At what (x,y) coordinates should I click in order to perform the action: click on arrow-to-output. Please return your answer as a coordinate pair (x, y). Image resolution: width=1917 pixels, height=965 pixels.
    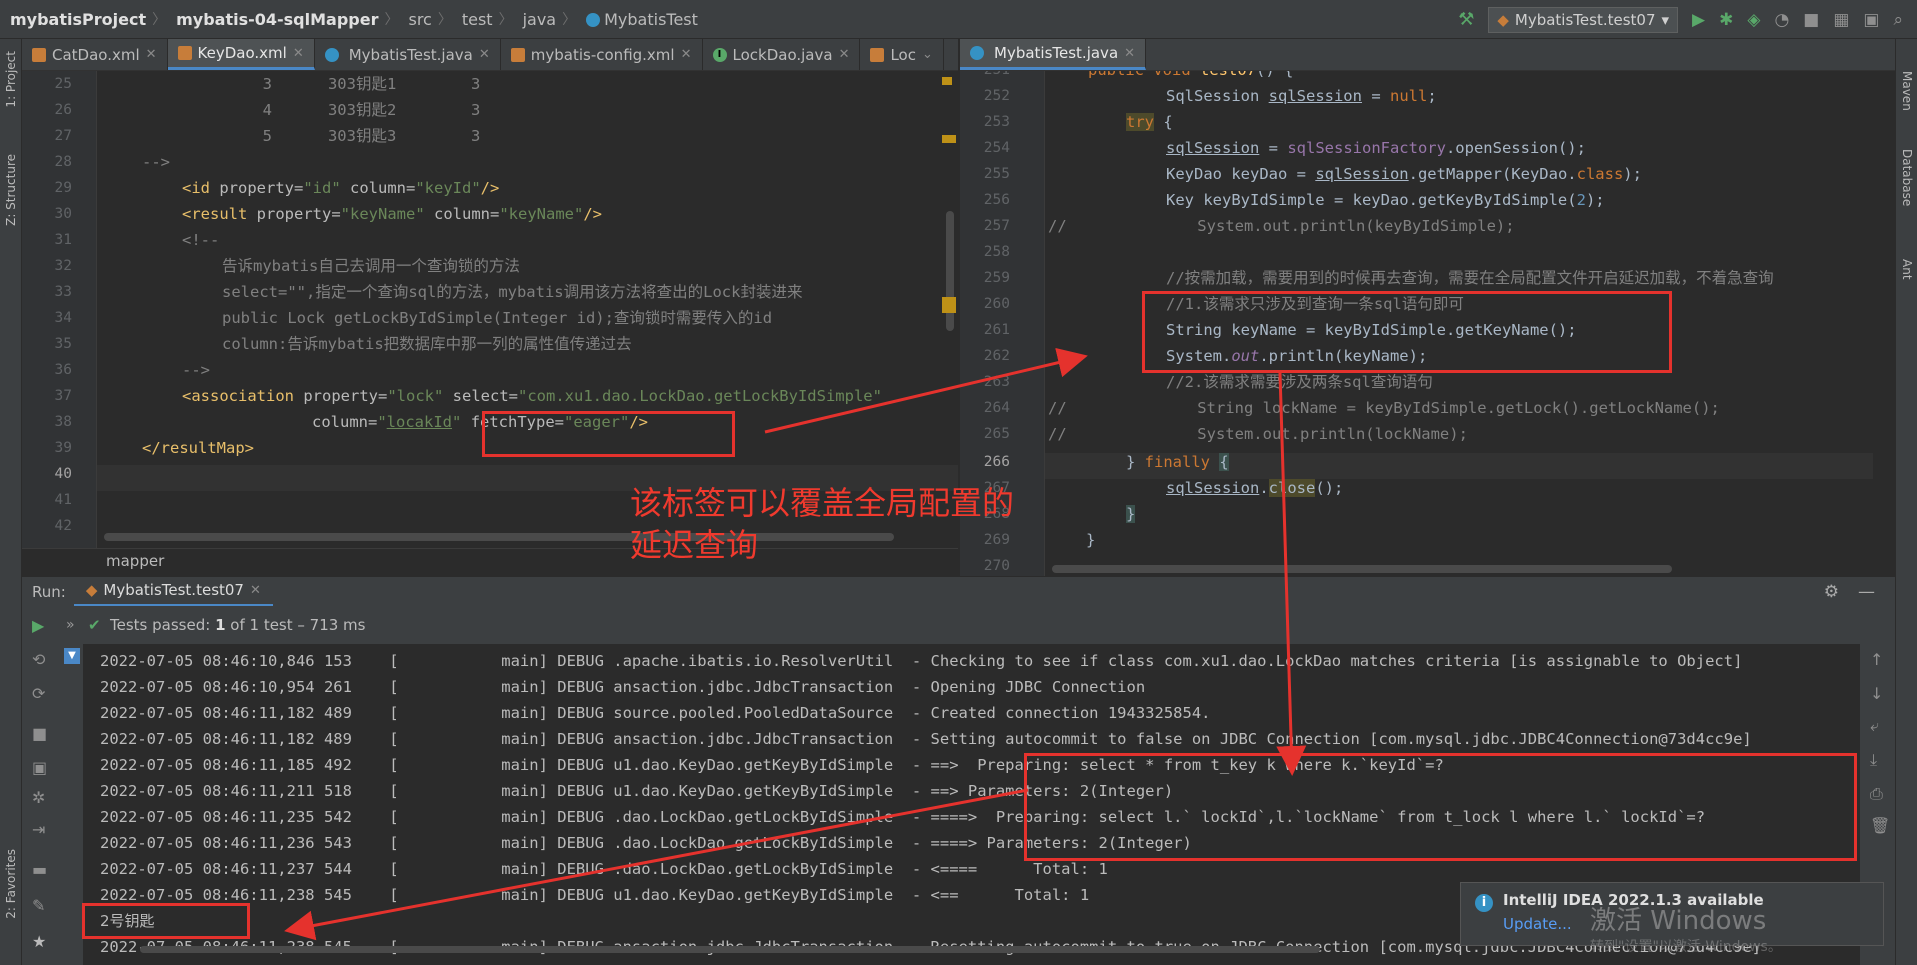
    Looking at the image, I should click on (656, 864).